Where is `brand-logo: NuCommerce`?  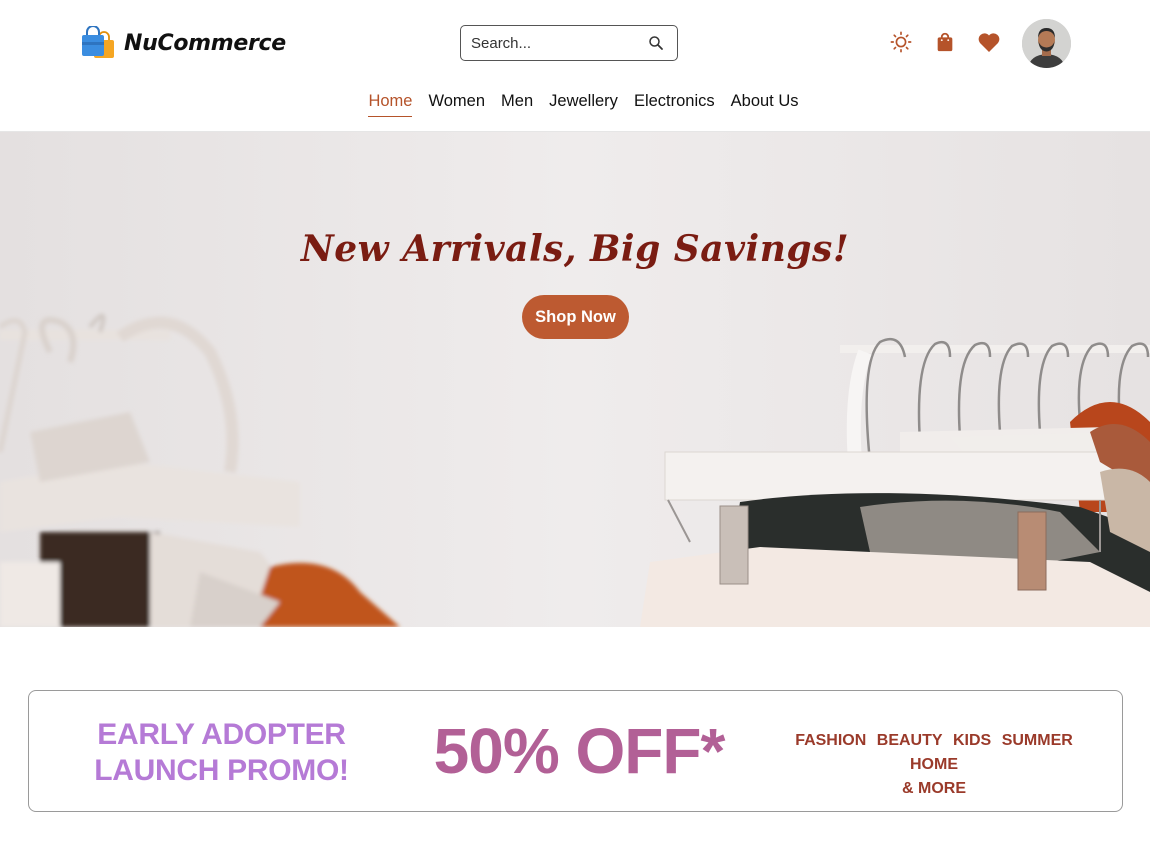 brand-logo: NuCommerce is located at coordinates (183, 43).